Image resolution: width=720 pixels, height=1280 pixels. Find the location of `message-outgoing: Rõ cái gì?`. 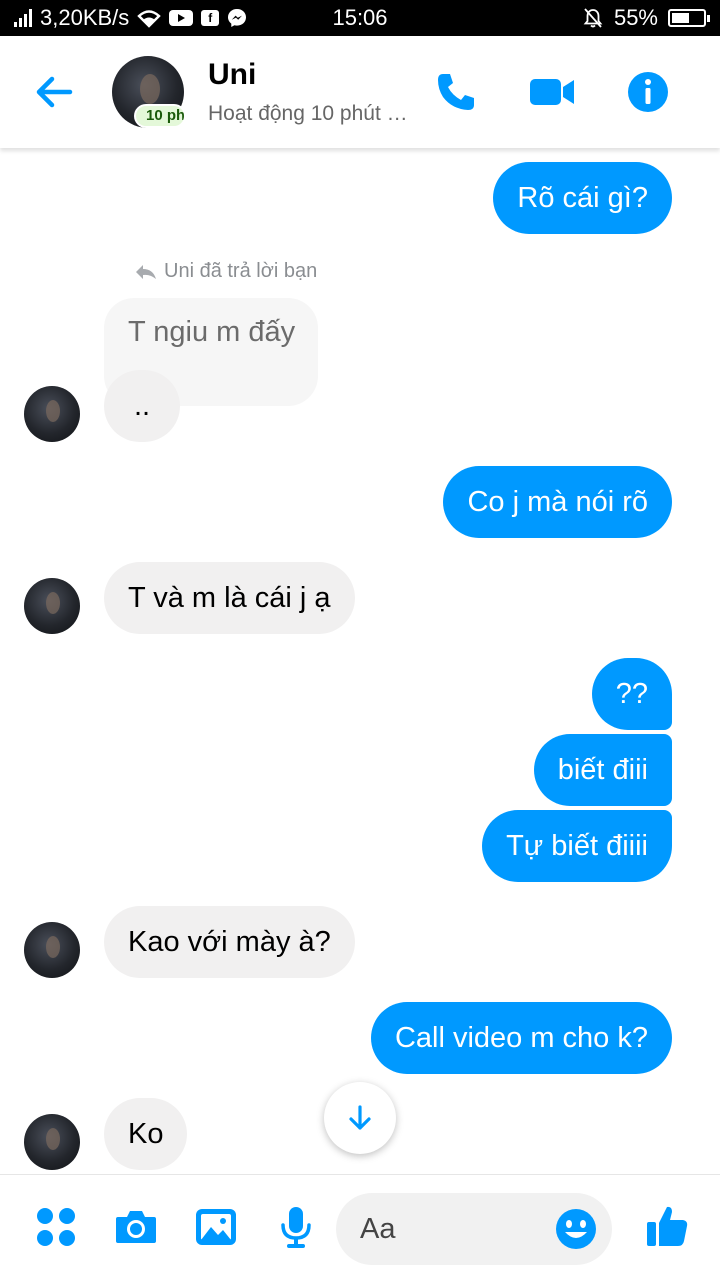

message-outgoing: Rõ cái gì? is located at coordinates (582, 198).